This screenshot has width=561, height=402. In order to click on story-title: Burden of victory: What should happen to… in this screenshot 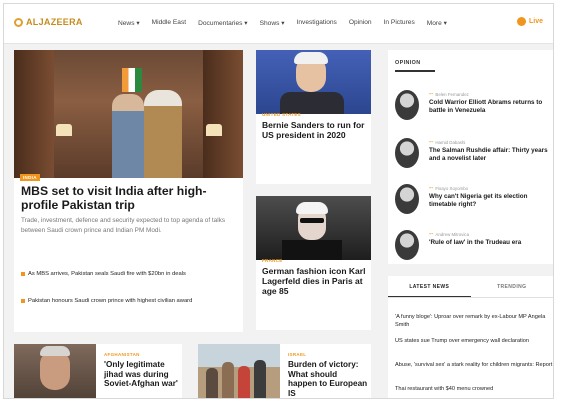, I will do `click(328, 379)`.